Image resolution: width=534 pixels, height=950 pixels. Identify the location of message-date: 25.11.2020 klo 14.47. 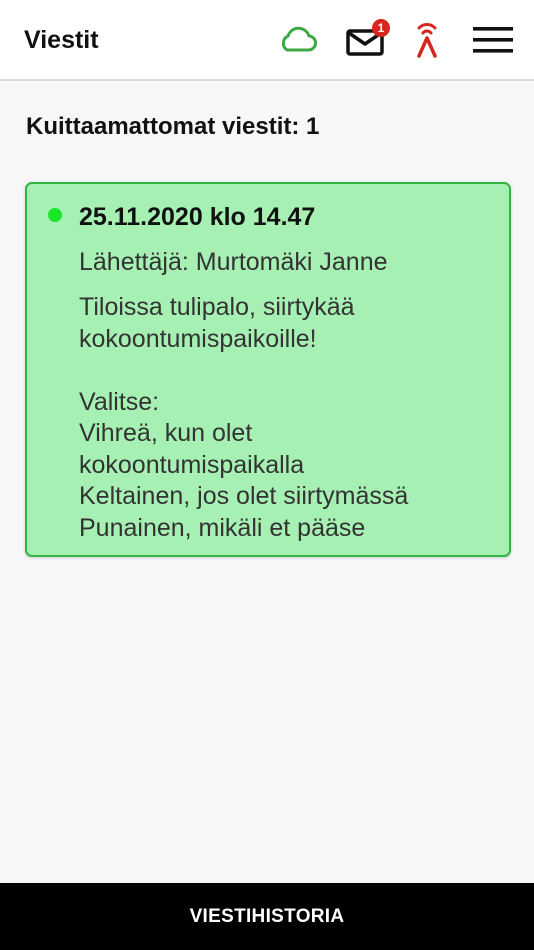
(197, 217).